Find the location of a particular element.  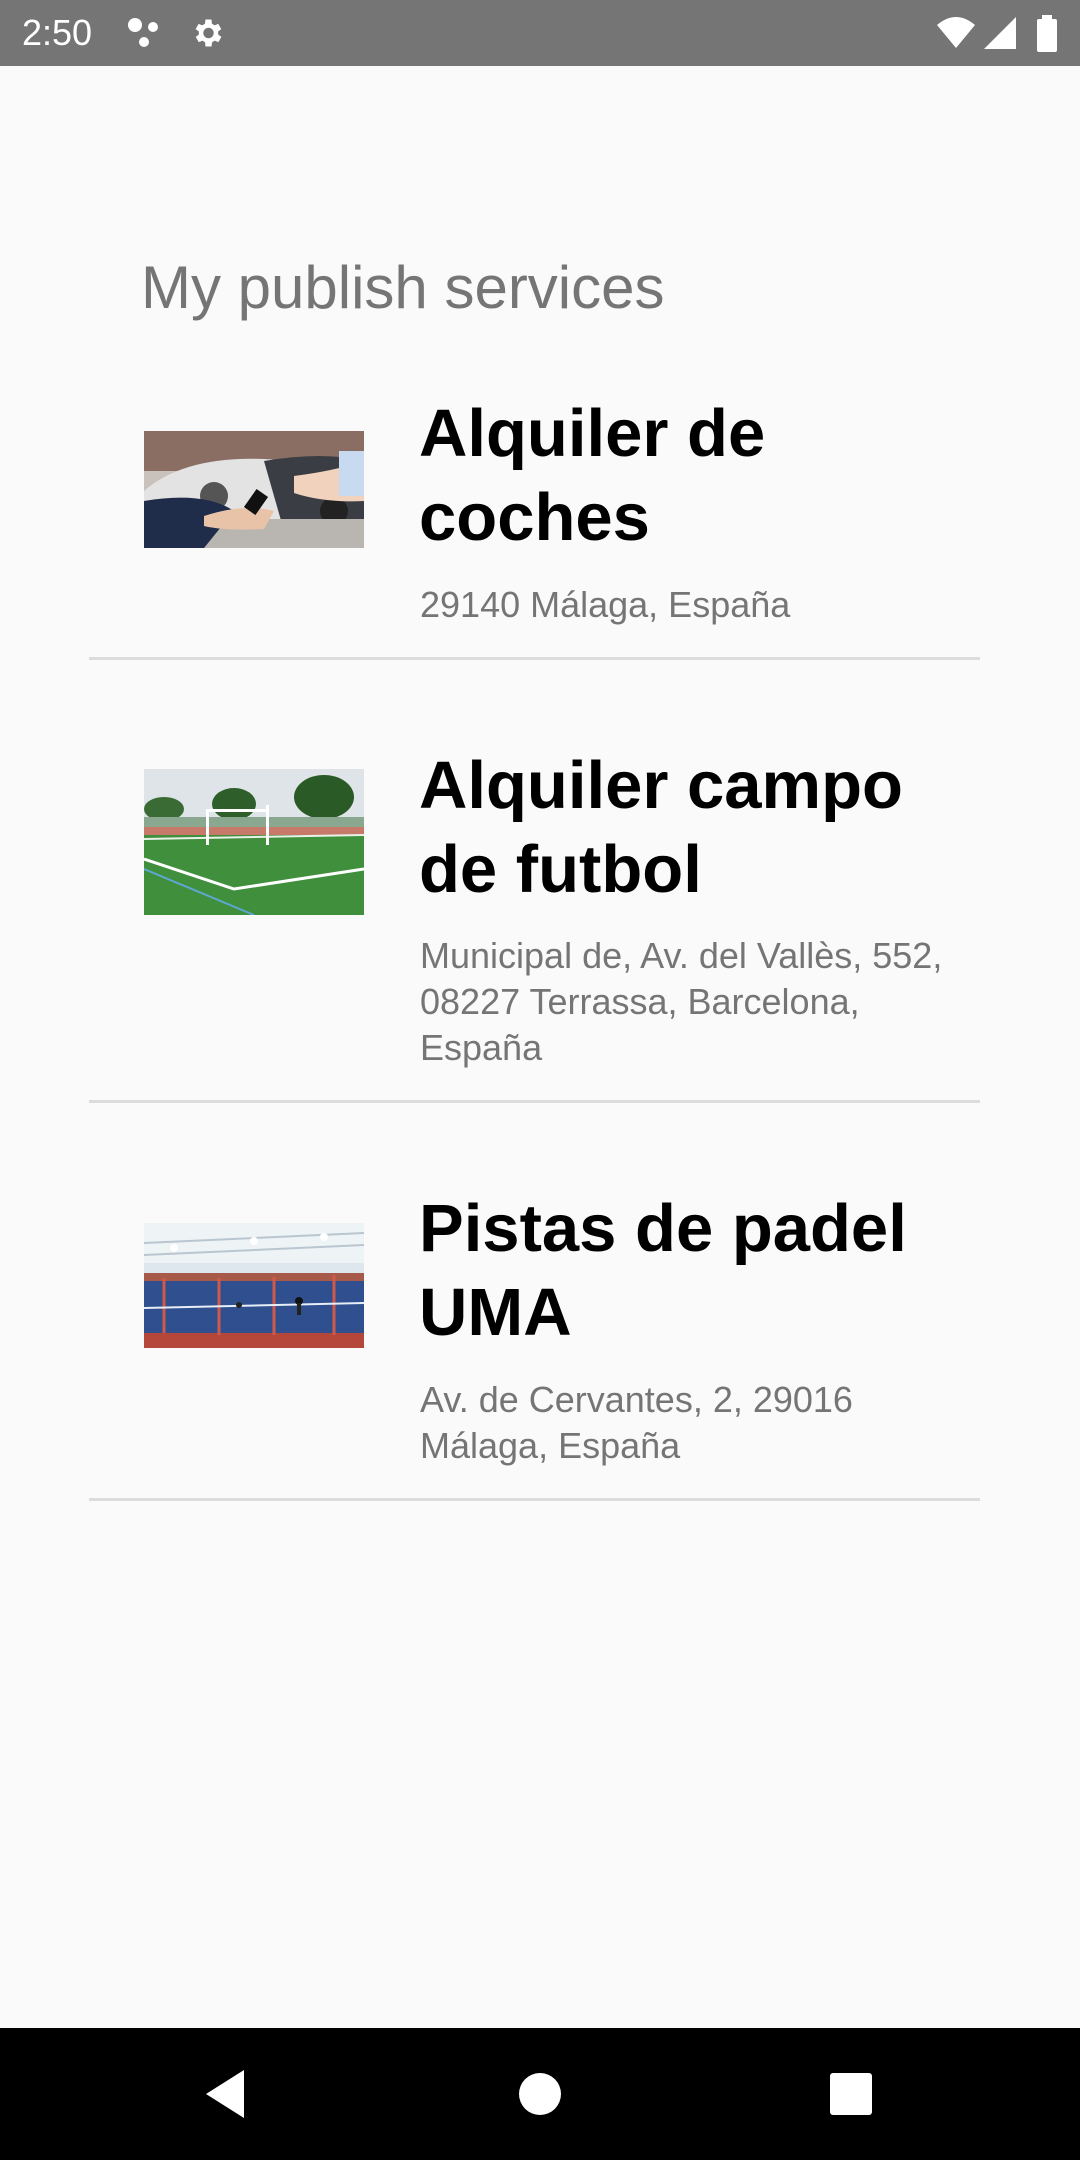

service-name: Alquiler campo de futbol is located at coordinates (661, 827).